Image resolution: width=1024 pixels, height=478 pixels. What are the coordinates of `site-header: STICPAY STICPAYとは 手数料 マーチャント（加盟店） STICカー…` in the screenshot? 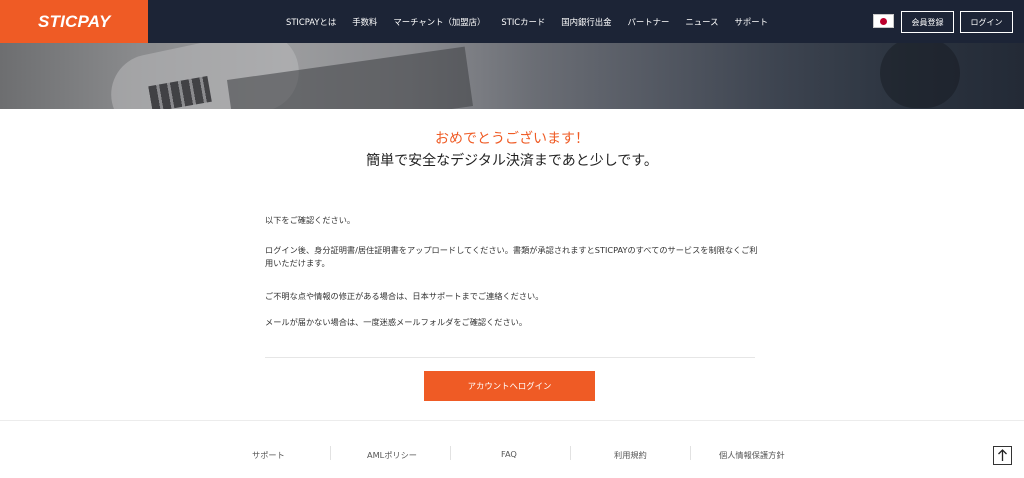 It's located at (512, 21).